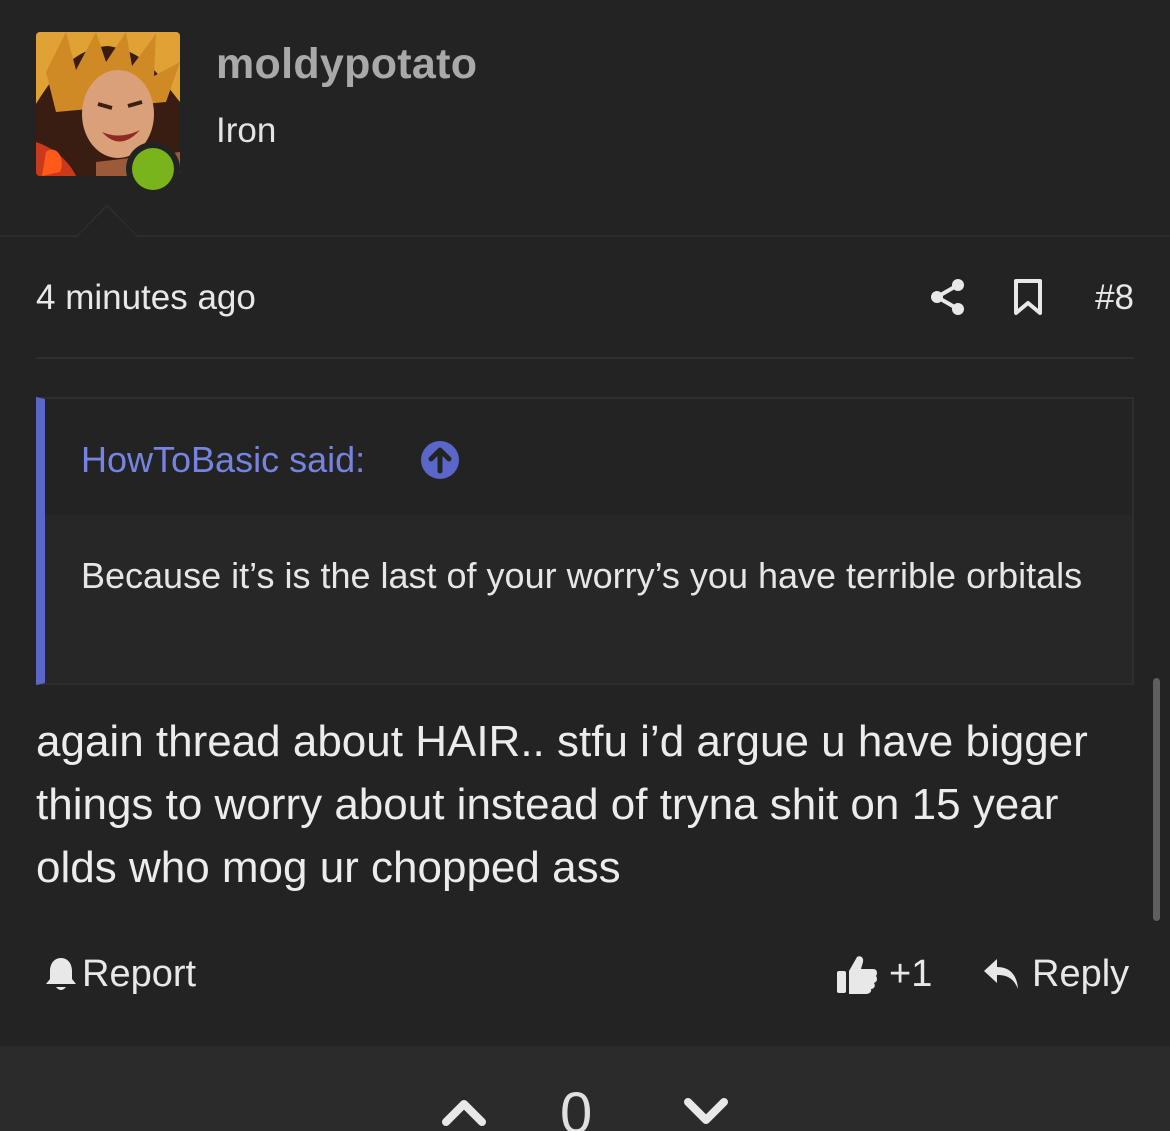 Image resolution: width=1170 pixels, height=1131 pixels. What do you see at coordinates (948, 297) in the screenshot?
I see `share-icon` at bounding box center [948, 297].